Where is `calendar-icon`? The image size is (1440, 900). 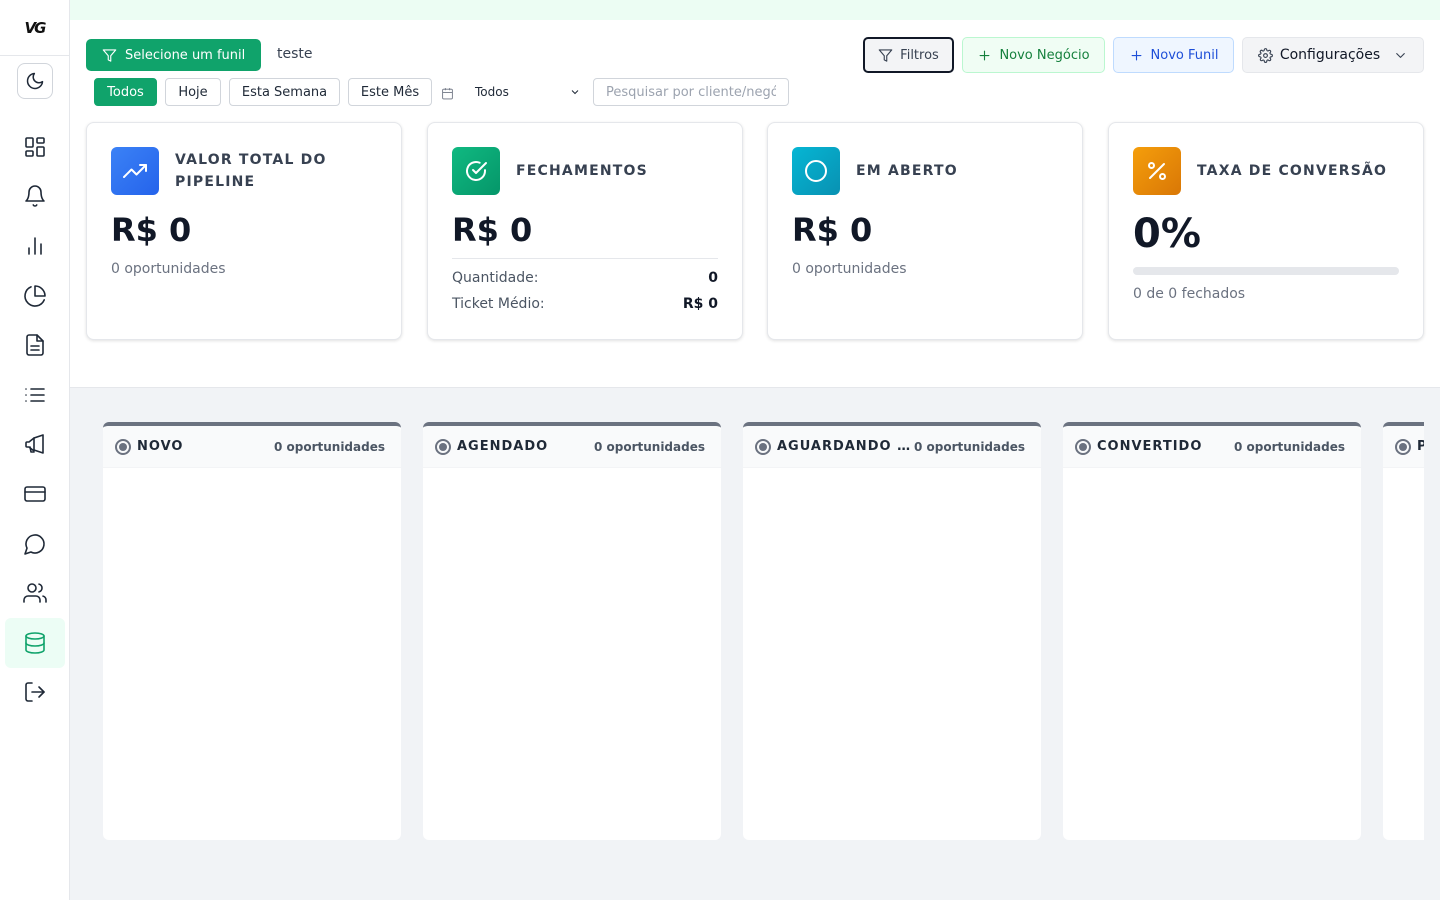
calendar-icon is located at coordinates (447, 92).